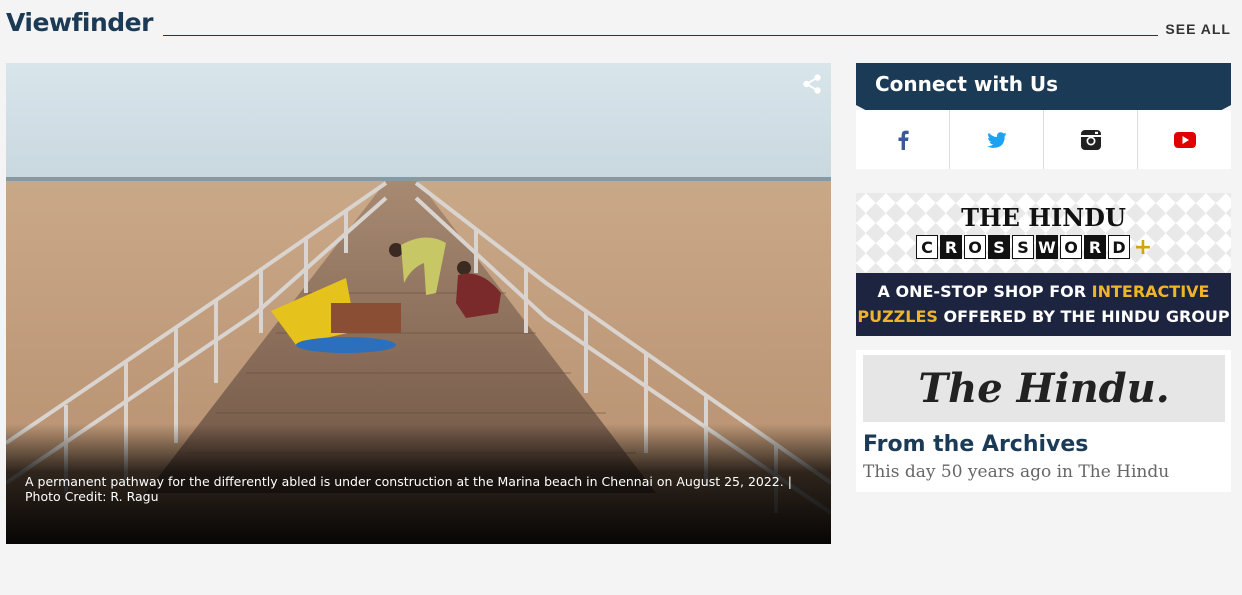 The image size is (1242, 595). What do you see at coordinates (897, 316) in the screenshot?
I see `ad-highlight: PUZZLES` at bounding box center [897, 316].